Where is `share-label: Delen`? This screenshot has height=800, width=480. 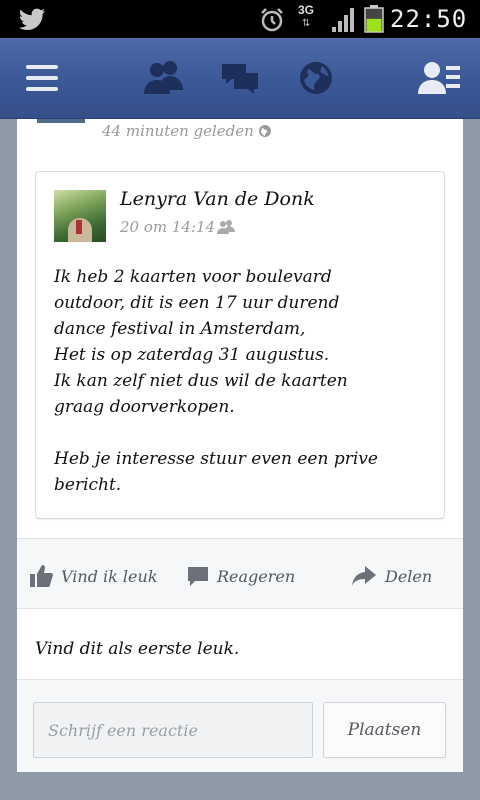 share-label: Delen is located at coordinates (409, 576).